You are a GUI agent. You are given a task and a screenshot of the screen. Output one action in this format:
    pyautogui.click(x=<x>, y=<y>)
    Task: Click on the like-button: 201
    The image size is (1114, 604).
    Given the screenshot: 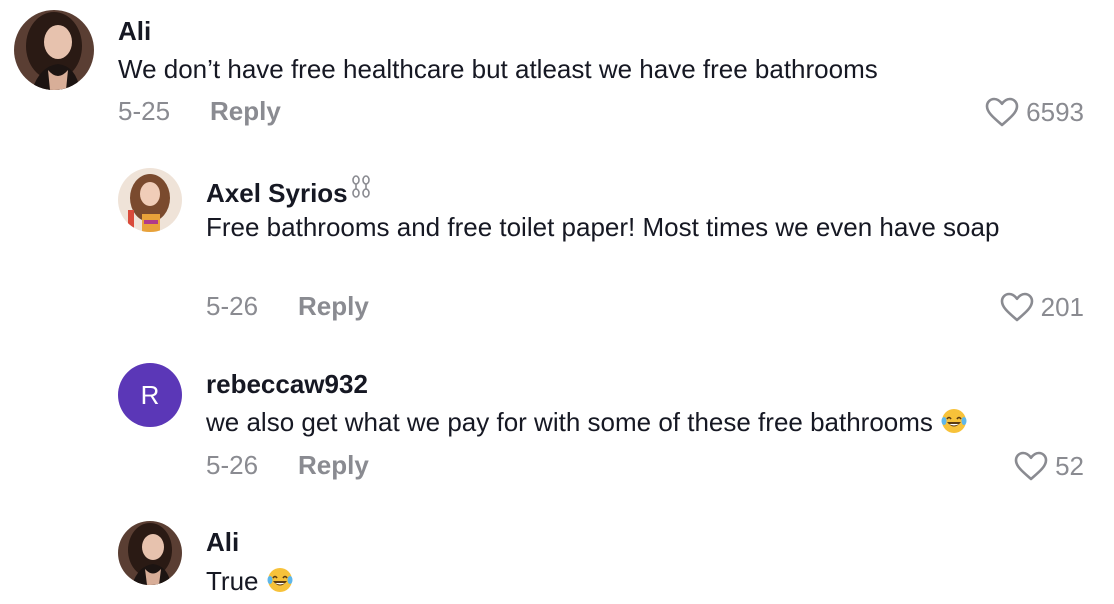 What is the action you would take?
    pyautogui.click(x=1041, y=307)
    